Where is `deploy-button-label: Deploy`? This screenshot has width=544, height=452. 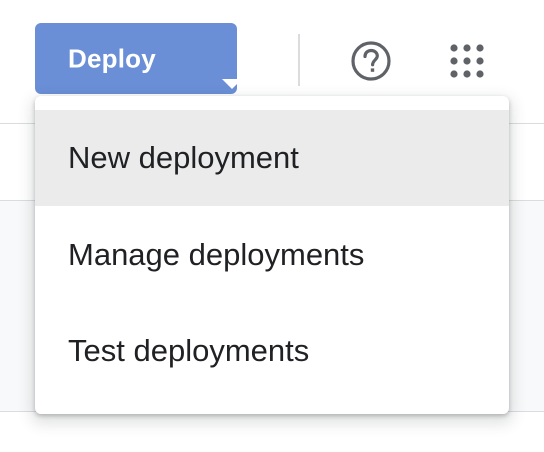 deploy-button-label: Deploy is located at coordinates (112, 58).